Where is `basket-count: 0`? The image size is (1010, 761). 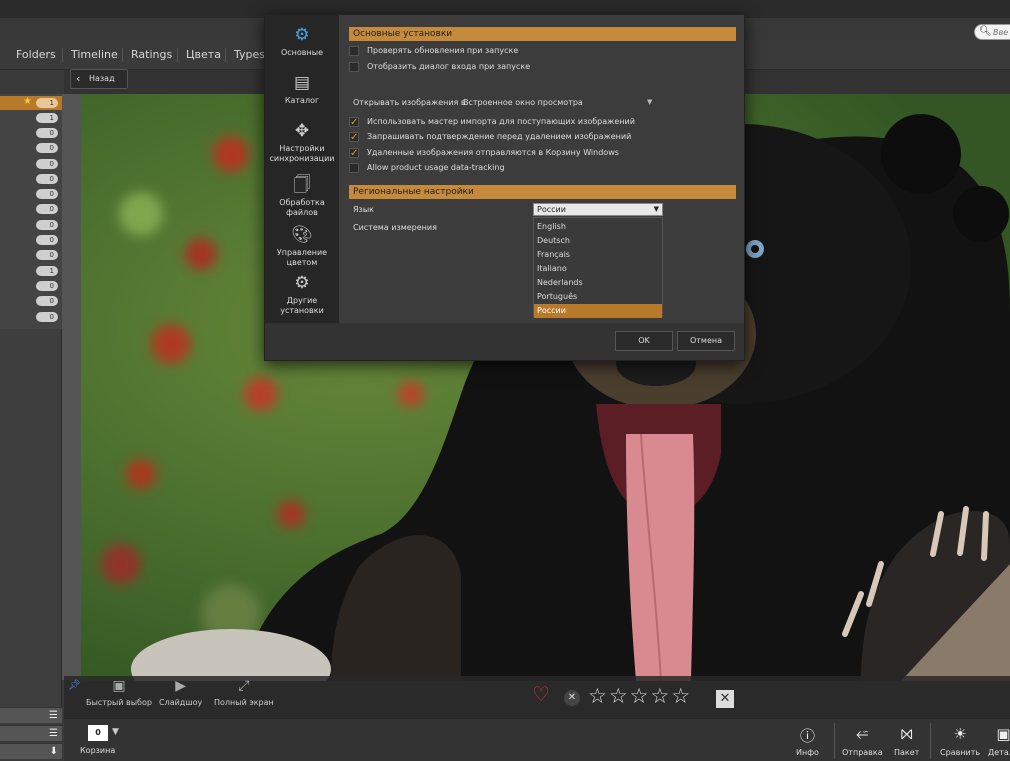 basket-count: 0 is located at coordinates (98, 733).